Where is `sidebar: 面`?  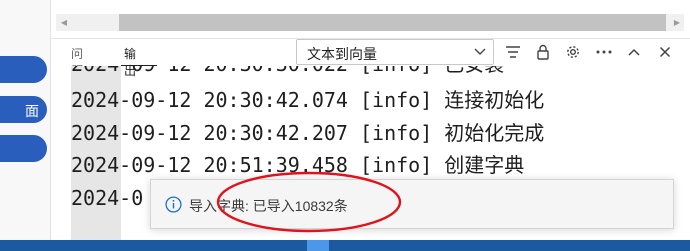 sidebar: 面 is located at coordinates (25, 125).